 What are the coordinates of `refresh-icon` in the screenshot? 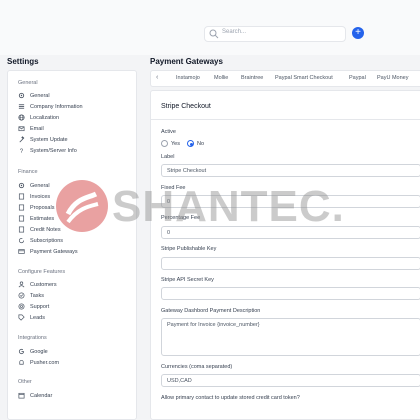 It's located at (21, 241).